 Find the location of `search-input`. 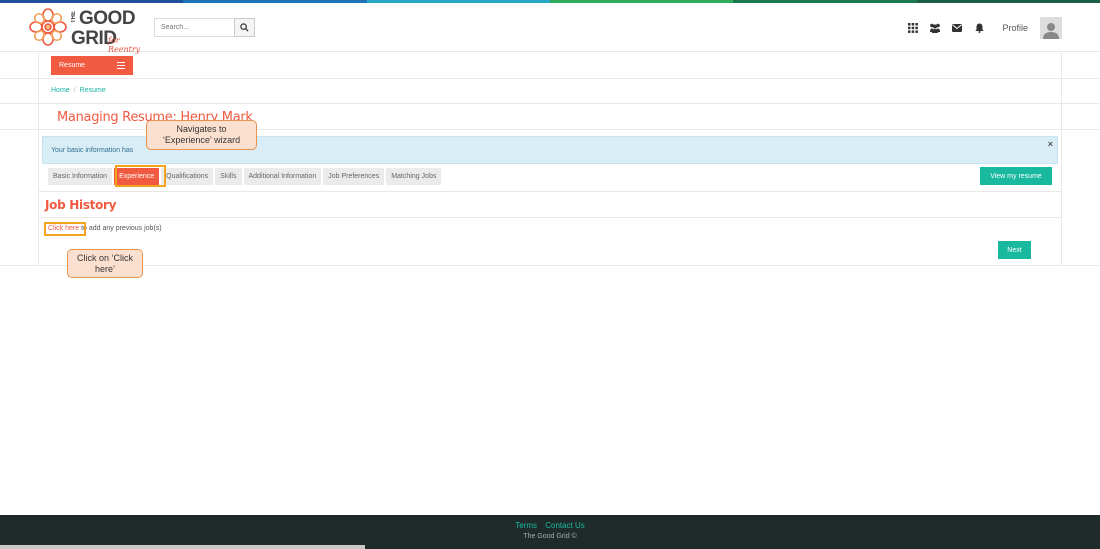

search-input is located at coordinates (194, 27).